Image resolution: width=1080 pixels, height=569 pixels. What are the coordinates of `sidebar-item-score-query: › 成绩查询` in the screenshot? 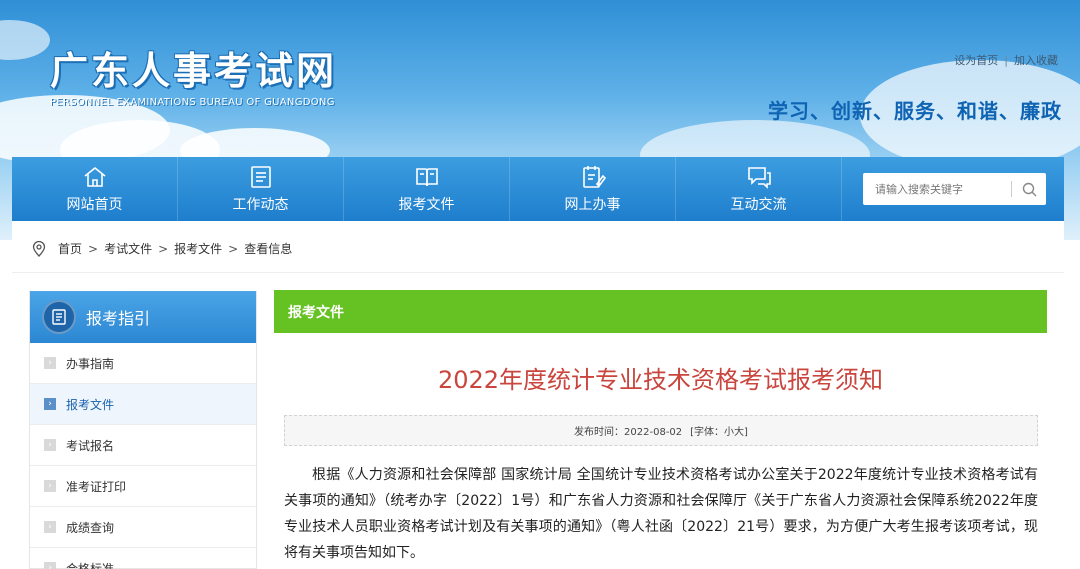 It's located at (143, 527).